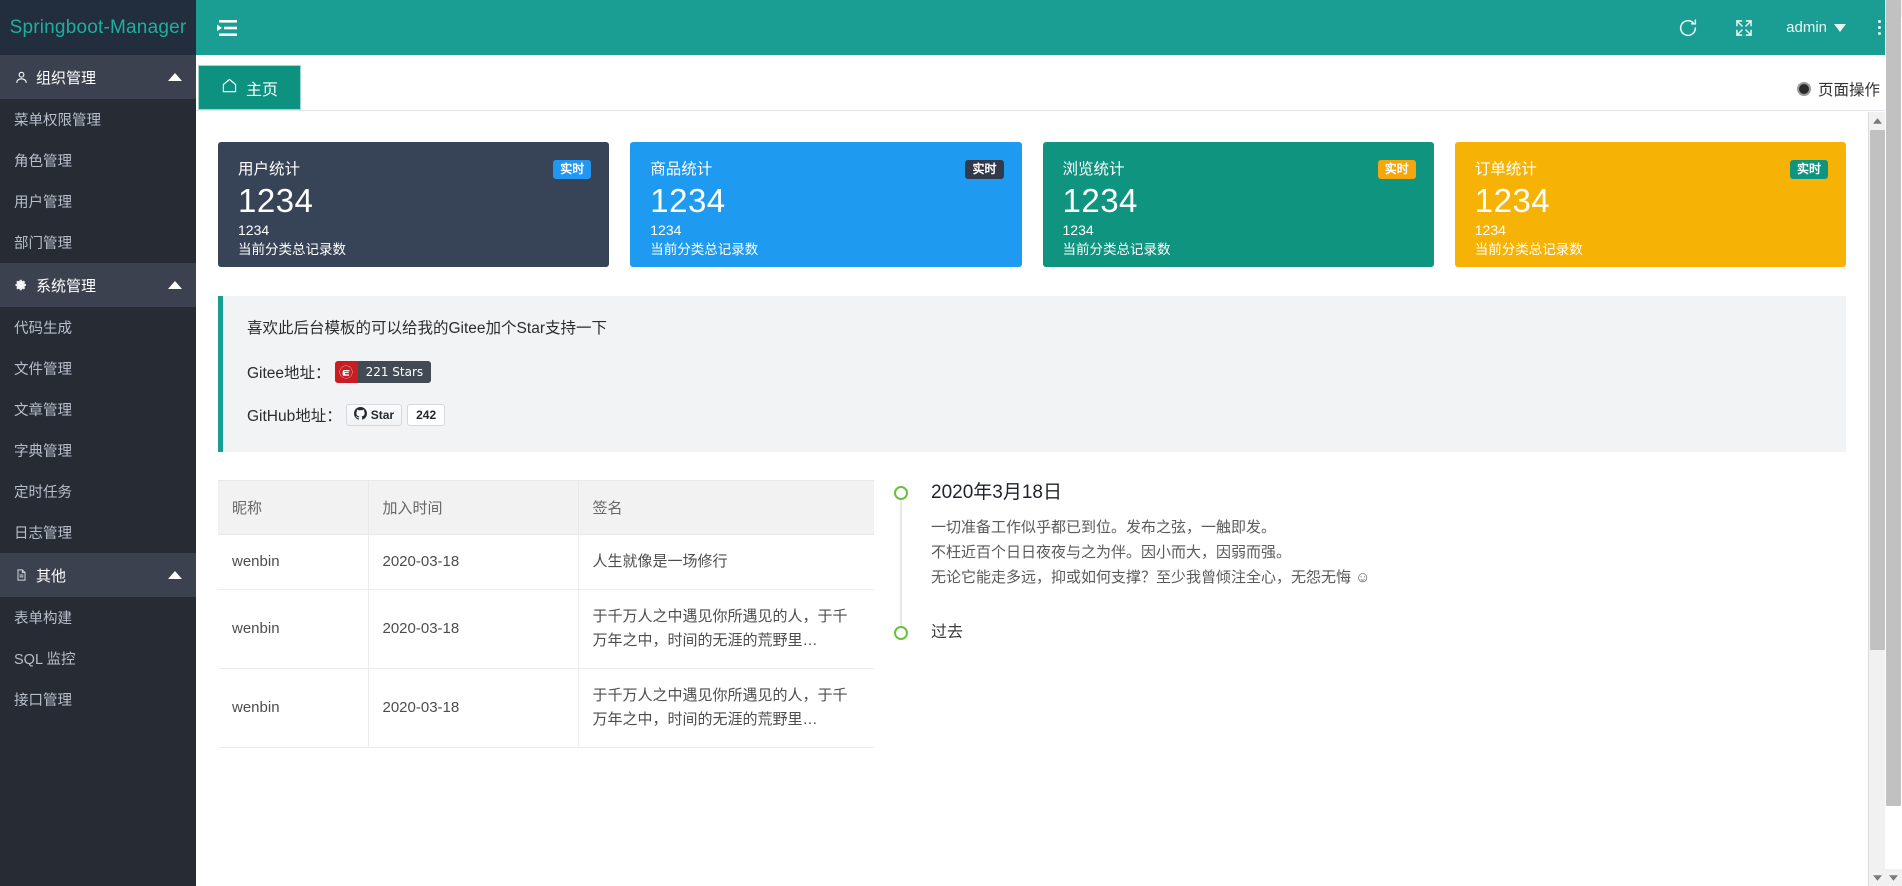  What do you see at coordinates (21, 575) in the screenshot?
I see `document-icon` at bounding box center [21, 575].